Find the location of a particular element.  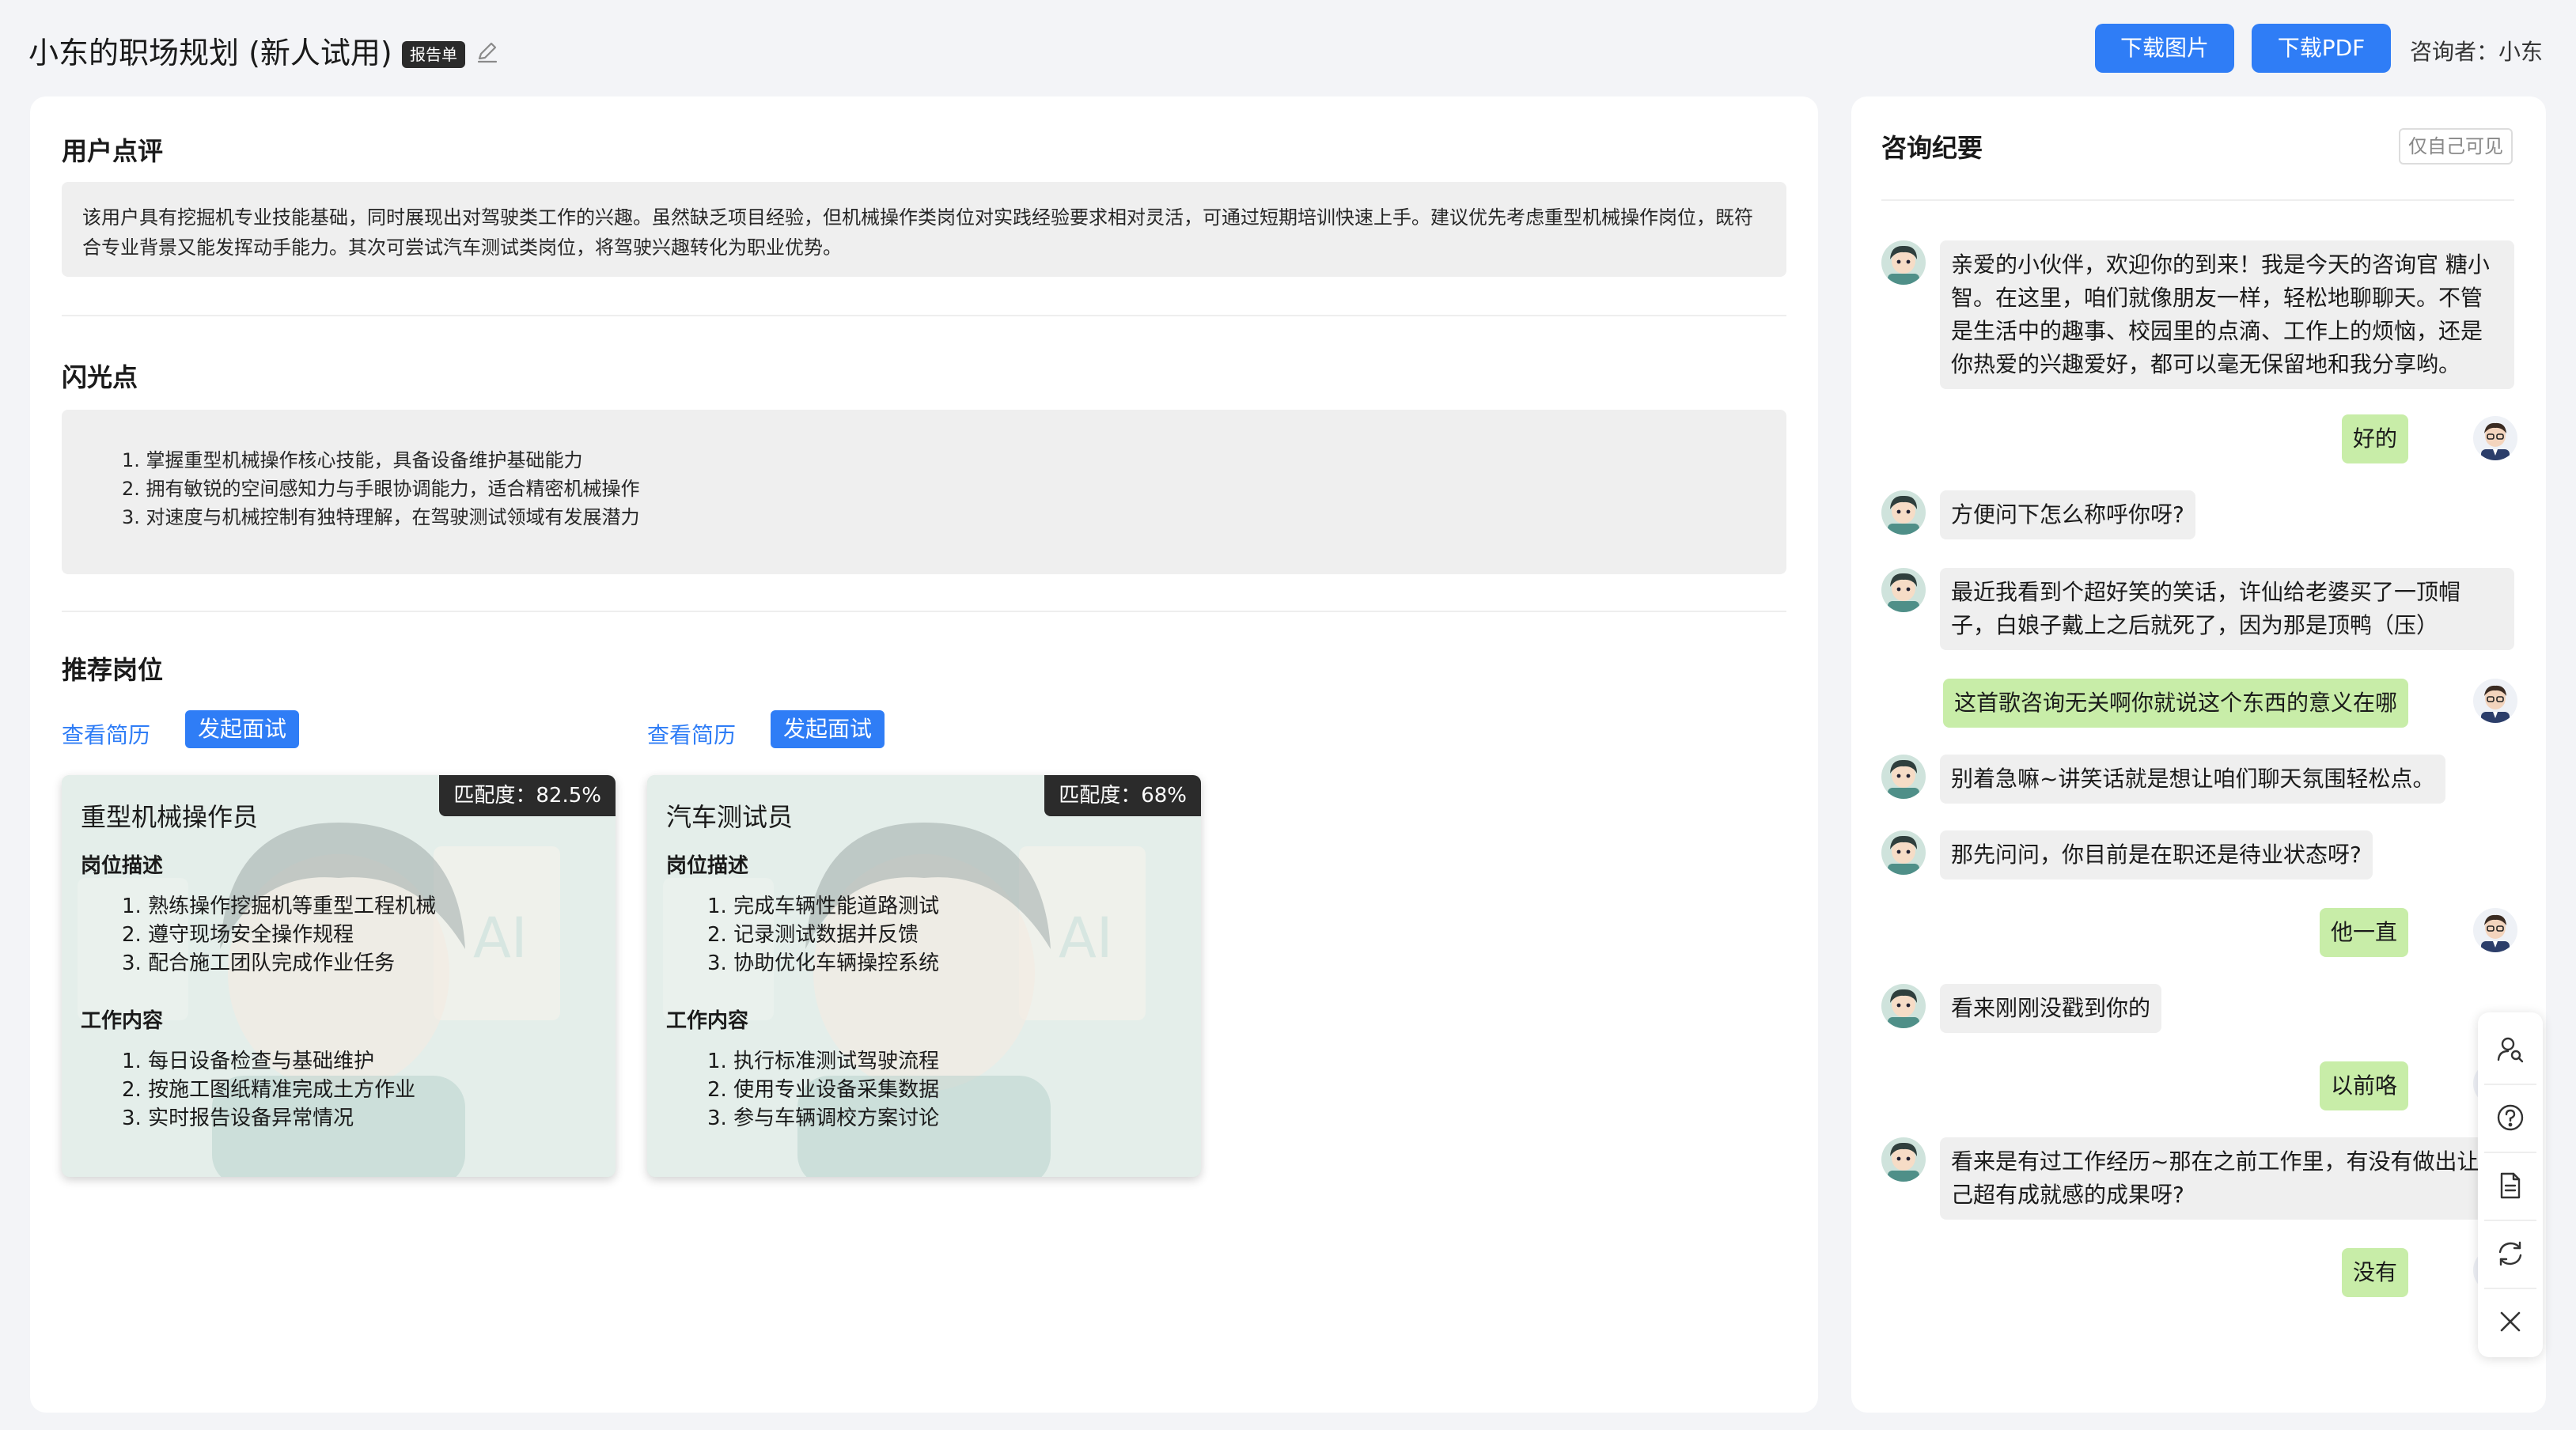

list-item: 1. 每日设备检查与基础维护 is located at coordinates (248, 1061).